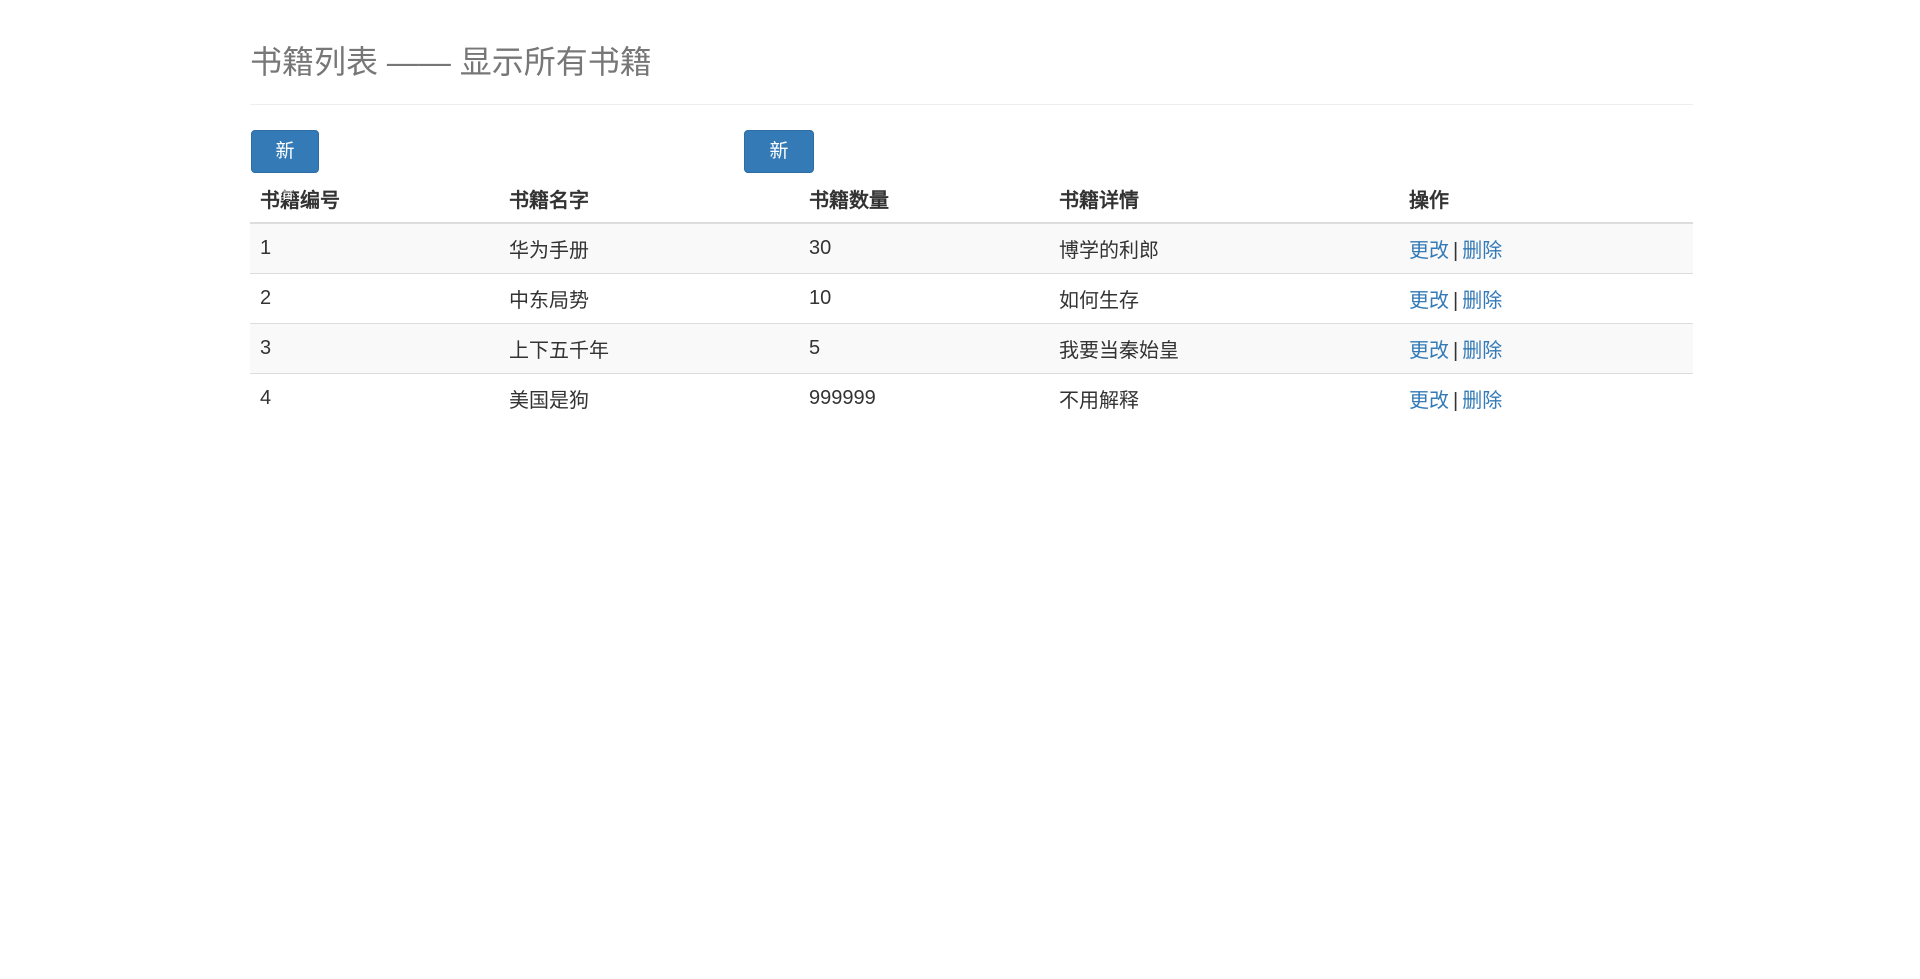  What do you see at coordinates (285, 166) in the screenshot?
I see `add-book-button: 新增` at bounding box center [285, 166].